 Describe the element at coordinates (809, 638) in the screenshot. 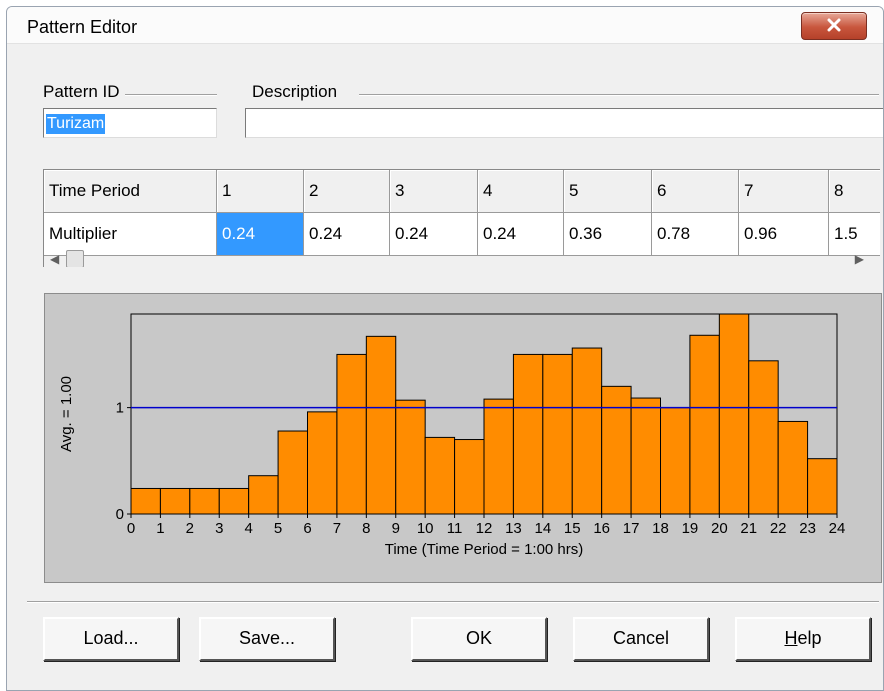

I see `help-label-rest: elp` at that location.